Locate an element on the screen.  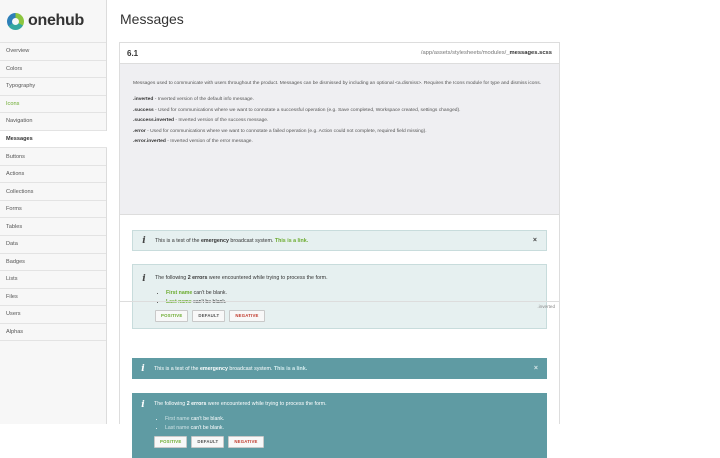
list-item: Last name can't be blank. is located at coordinates (246, 428).